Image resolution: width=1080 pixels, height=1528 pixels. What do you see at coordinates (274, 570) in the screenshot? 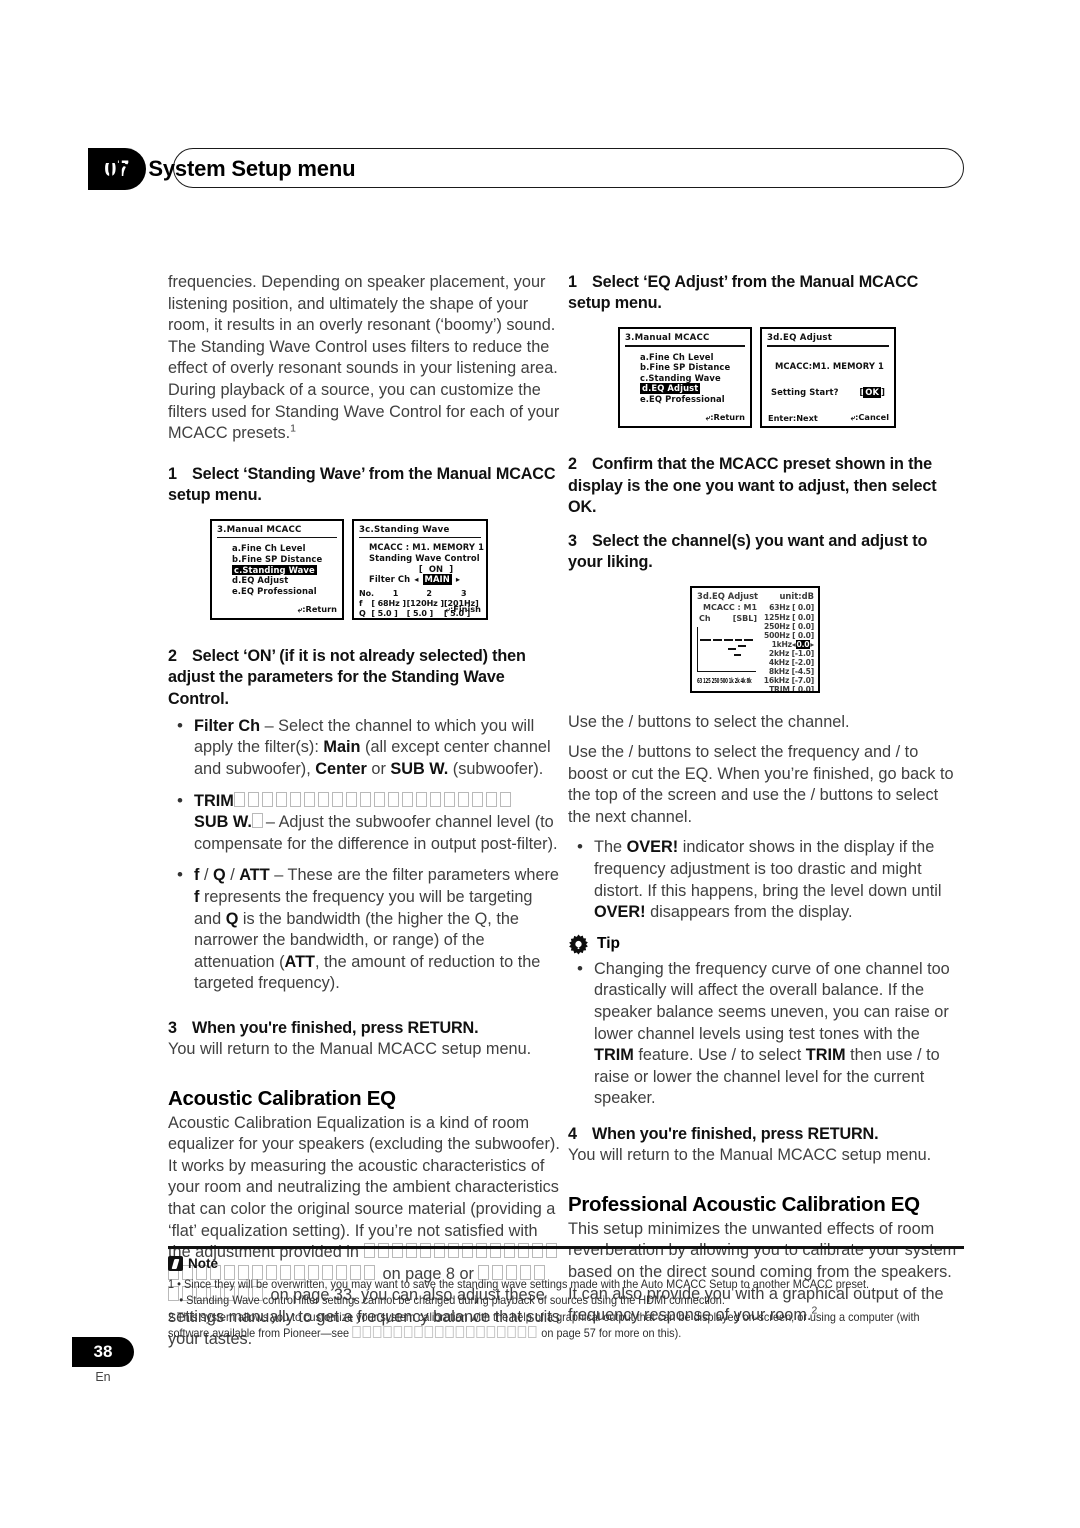
I see `lcd1-item-2-label: c.Standing Wave` at bounding box center [274, 570].